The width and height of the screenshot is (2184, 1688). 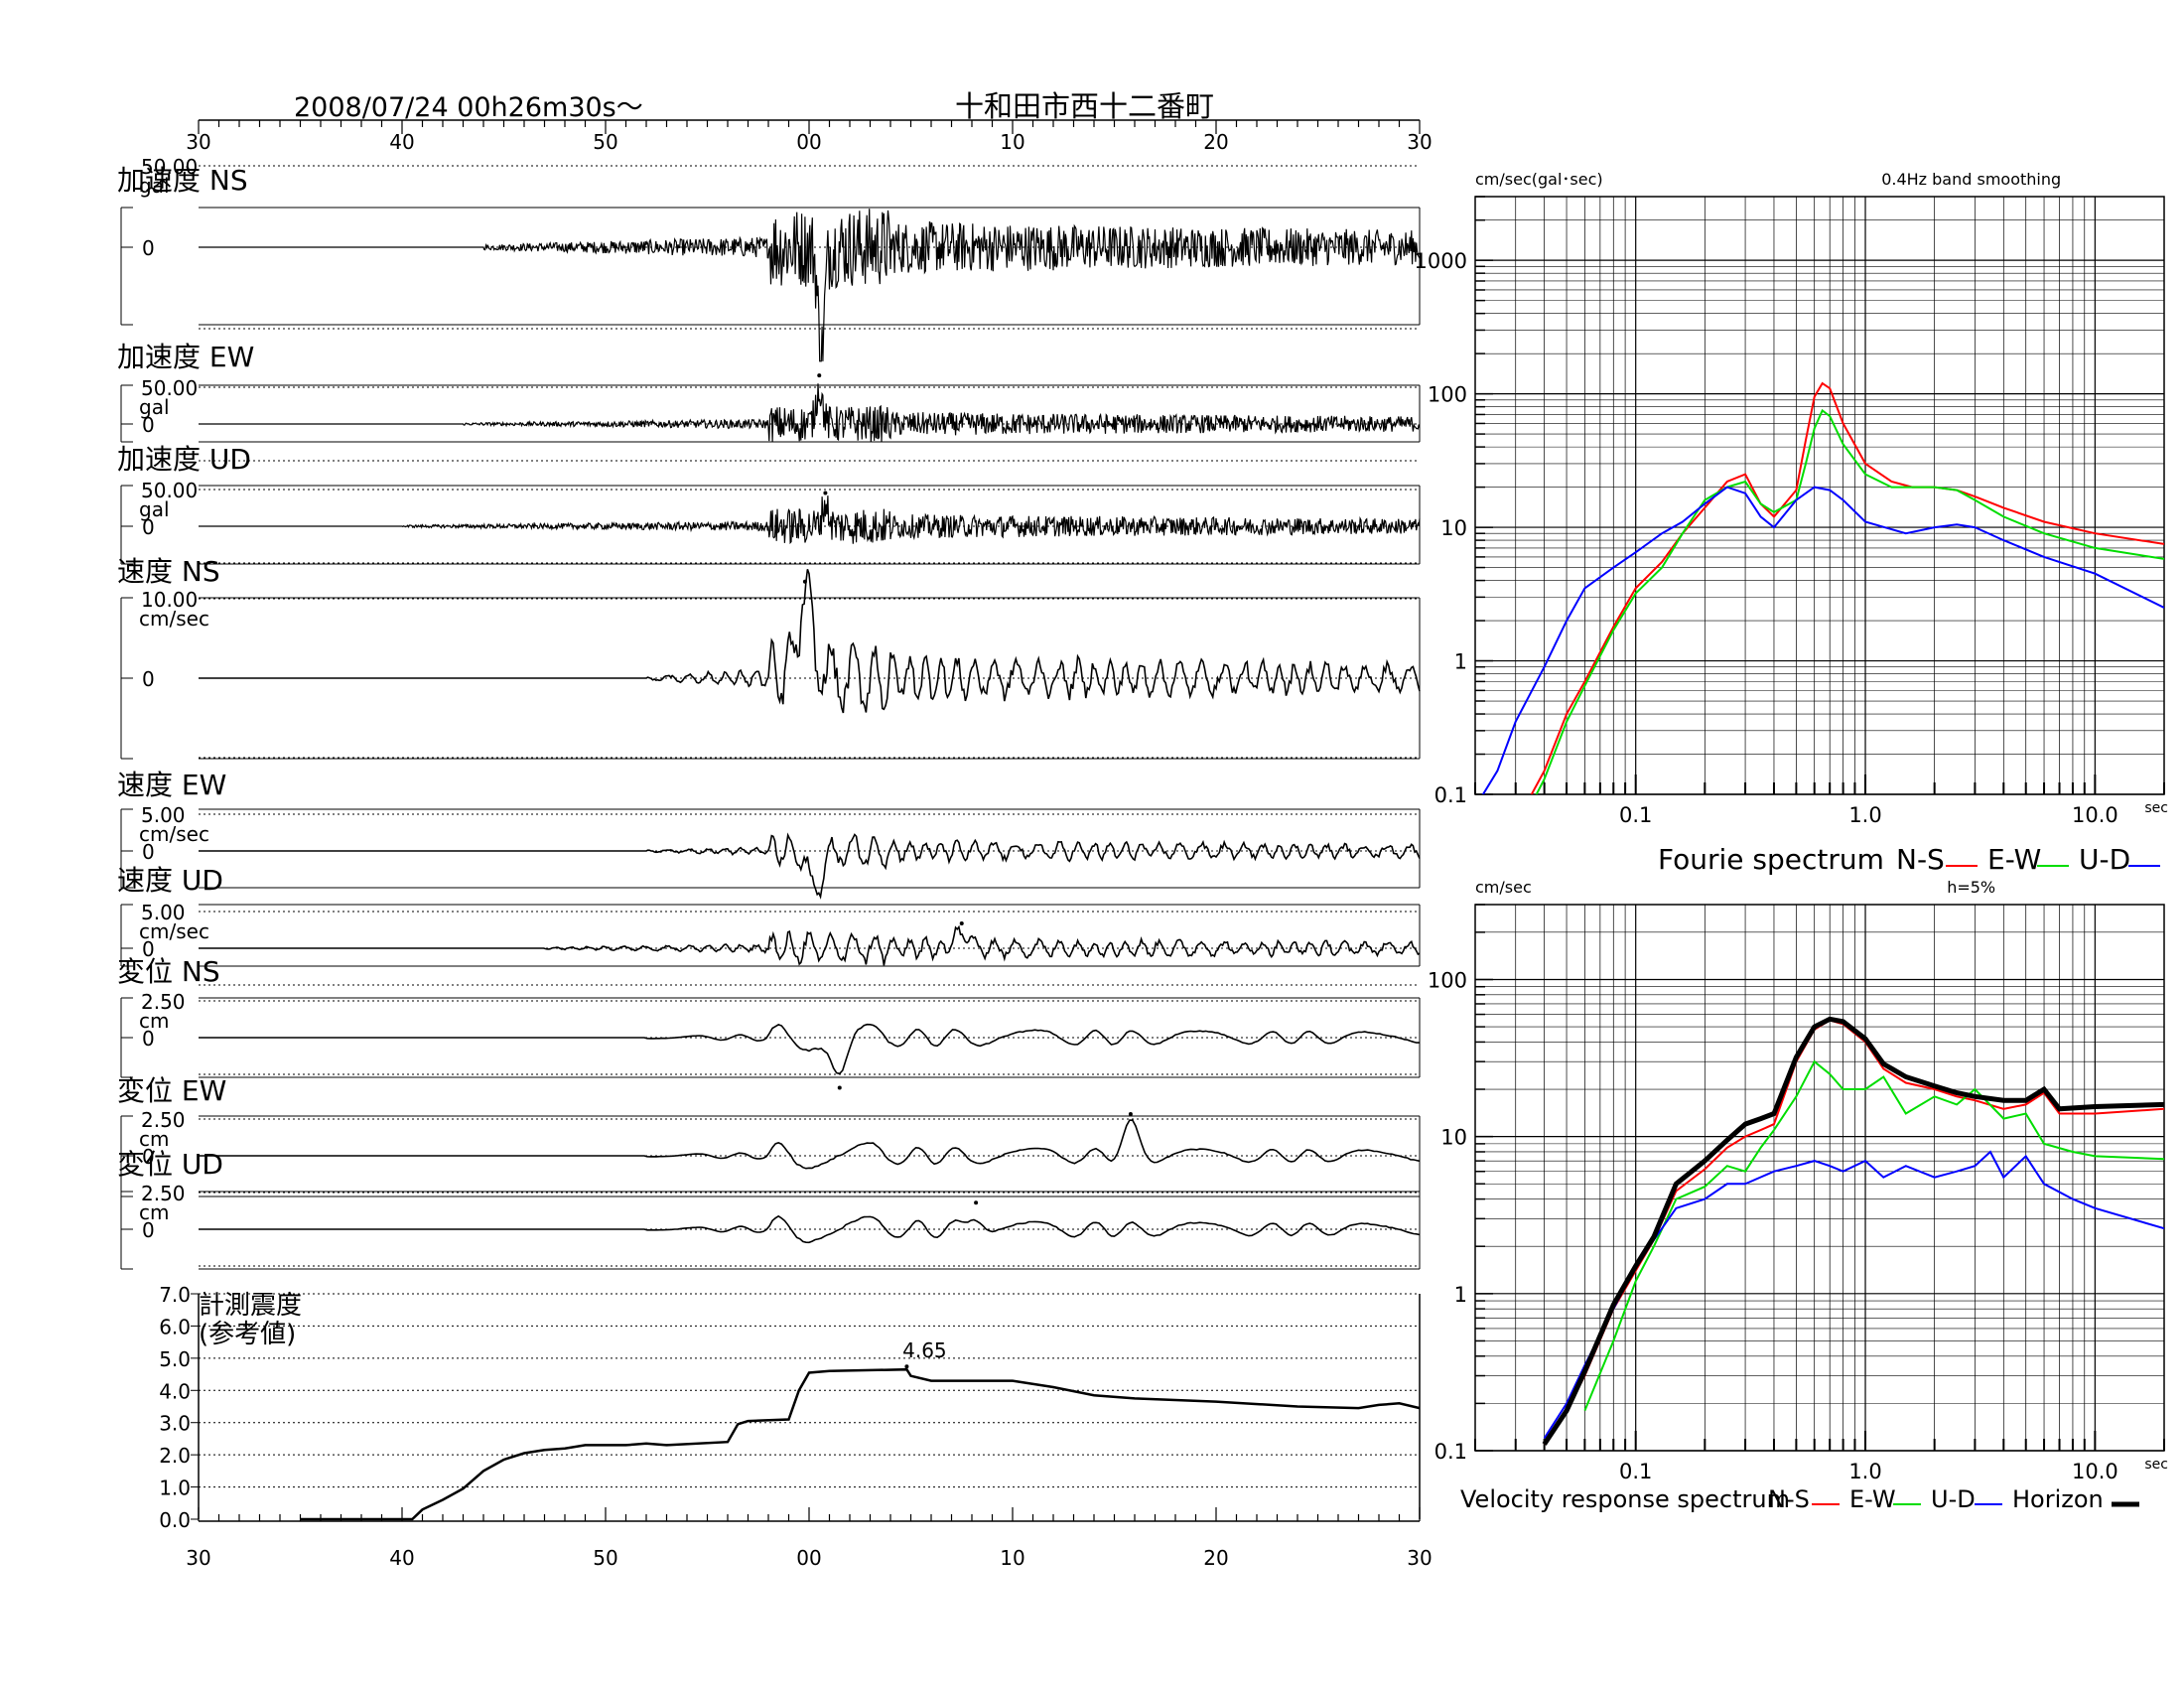 I want to click on trace-disp-ew: 変位 EW2.50cm0, so click(x=769, y=1135).